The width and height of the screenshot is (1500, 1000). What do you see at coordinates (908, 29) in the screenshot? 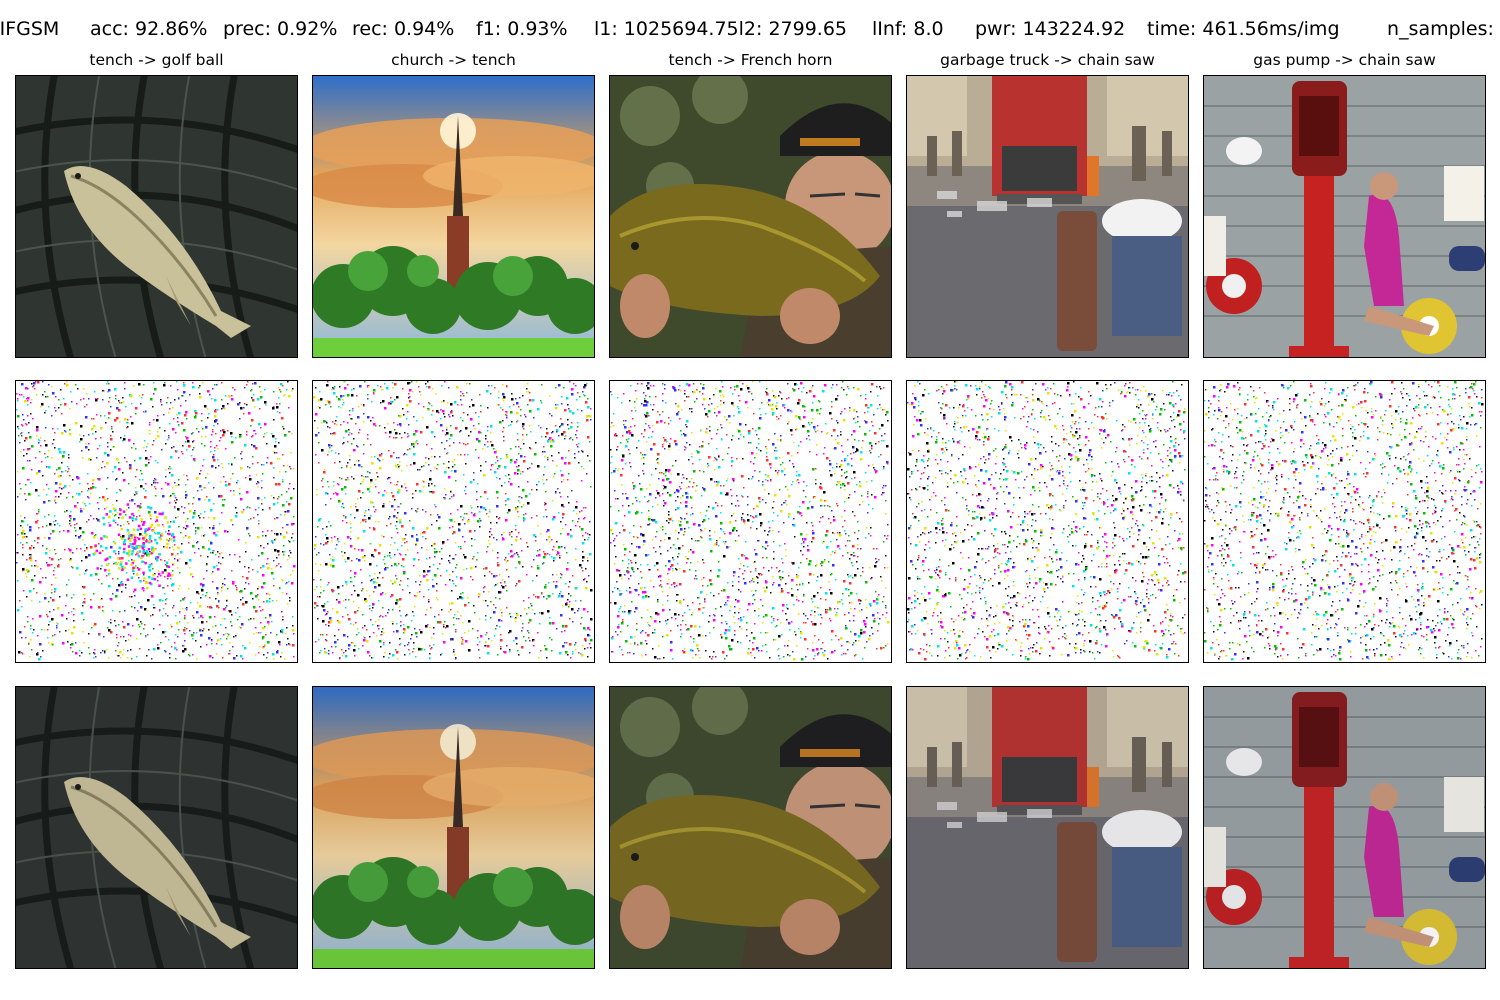
I see `linf-stat: lInf: 8.0` at bounding box center [908, 29].